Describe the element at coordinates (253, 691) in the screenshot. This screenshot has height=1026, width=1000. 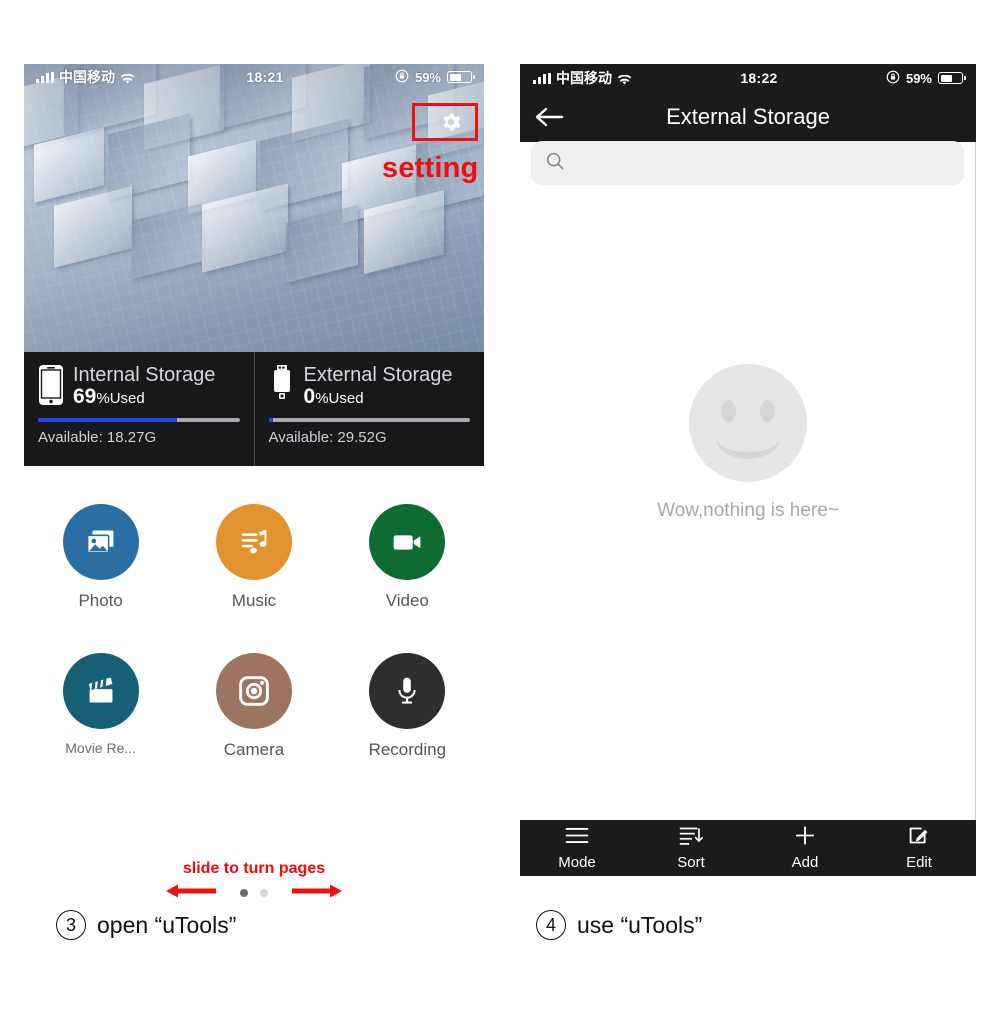
I see `camera-icon` at that location.